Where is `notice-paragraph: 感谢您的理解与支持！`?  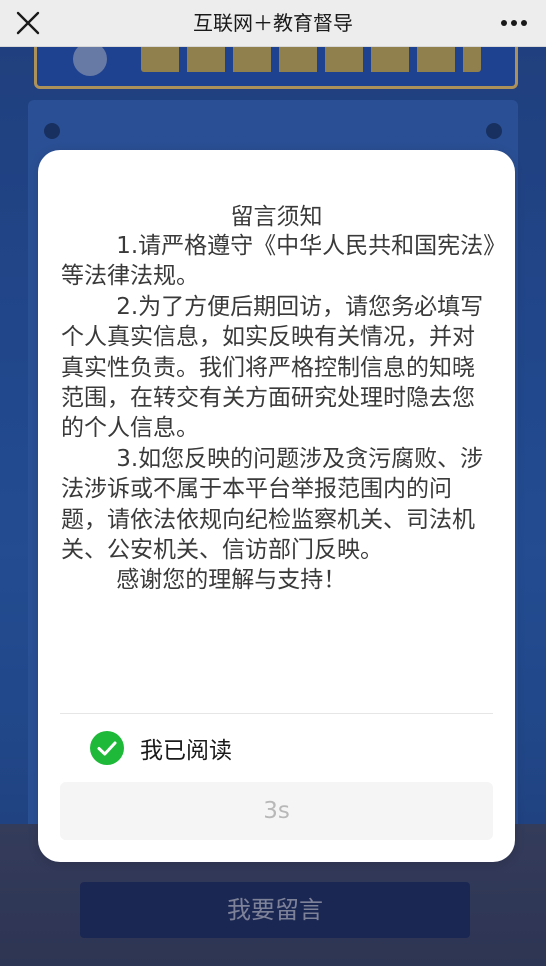 notice-paragraph: 感谢您的理解与支持！ is located at coordinates (231, 580).